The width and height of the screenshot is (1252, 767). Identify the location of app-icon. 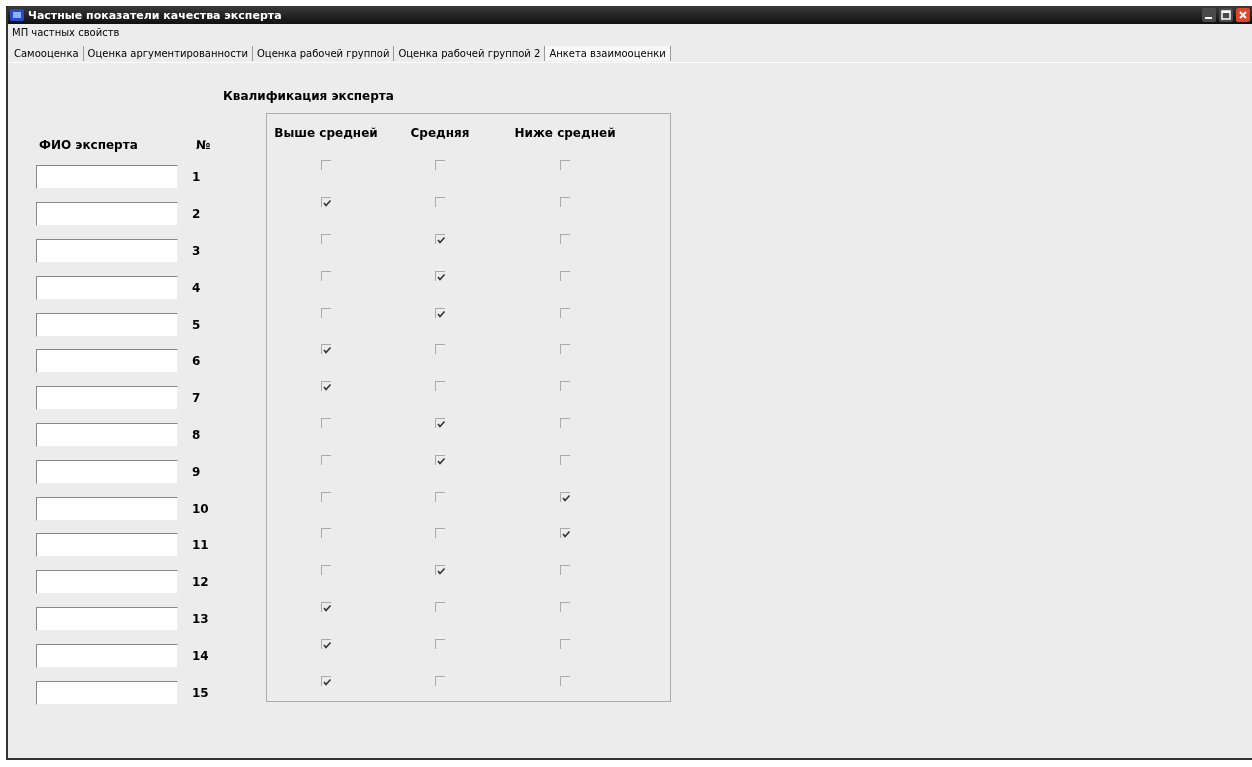
(17, 15).